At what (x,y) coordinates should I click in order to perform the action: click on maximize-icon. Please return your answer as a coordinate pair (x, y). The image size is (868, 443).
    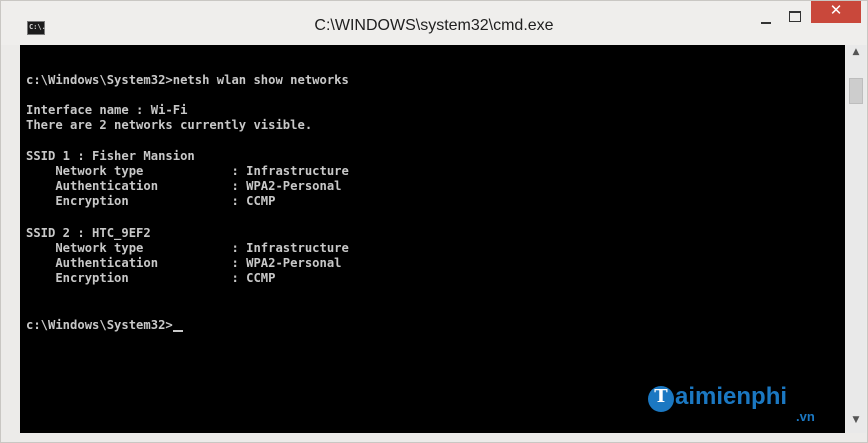
    Looking at the image, I should click on (795, 16).